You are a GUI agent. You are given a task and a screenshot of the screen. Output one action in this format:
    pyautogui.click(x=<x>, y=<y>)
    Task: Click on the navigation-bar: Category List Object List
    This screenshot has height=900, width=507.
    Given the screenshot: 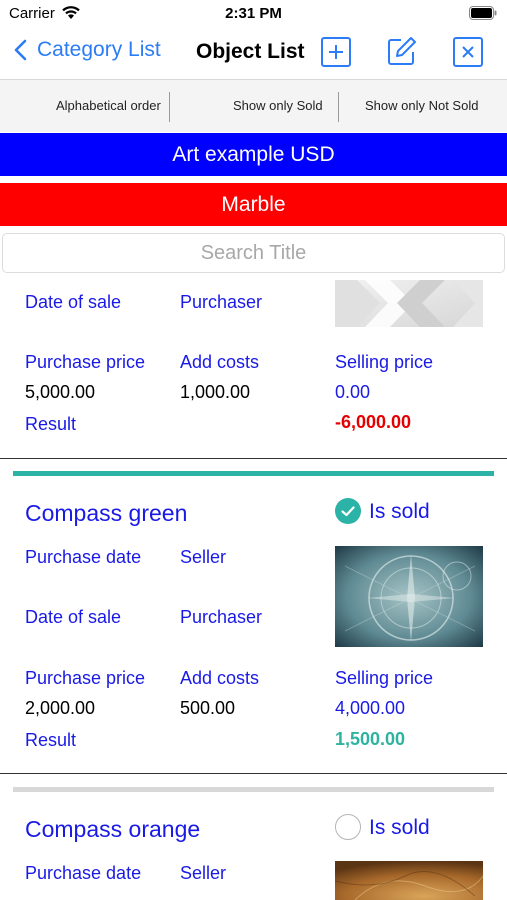 What is the action you would take?
    pyautogui.click(x=253, y=53)
    